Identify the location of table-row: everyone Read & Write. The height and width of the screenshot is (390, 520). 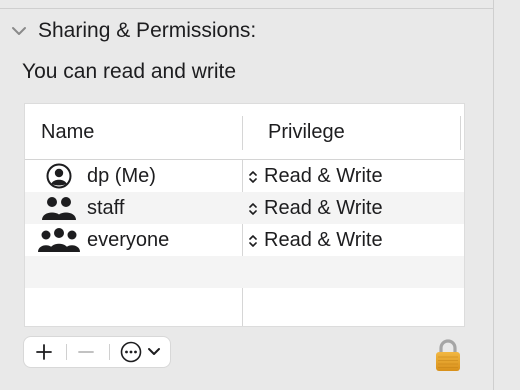
(244, 240).